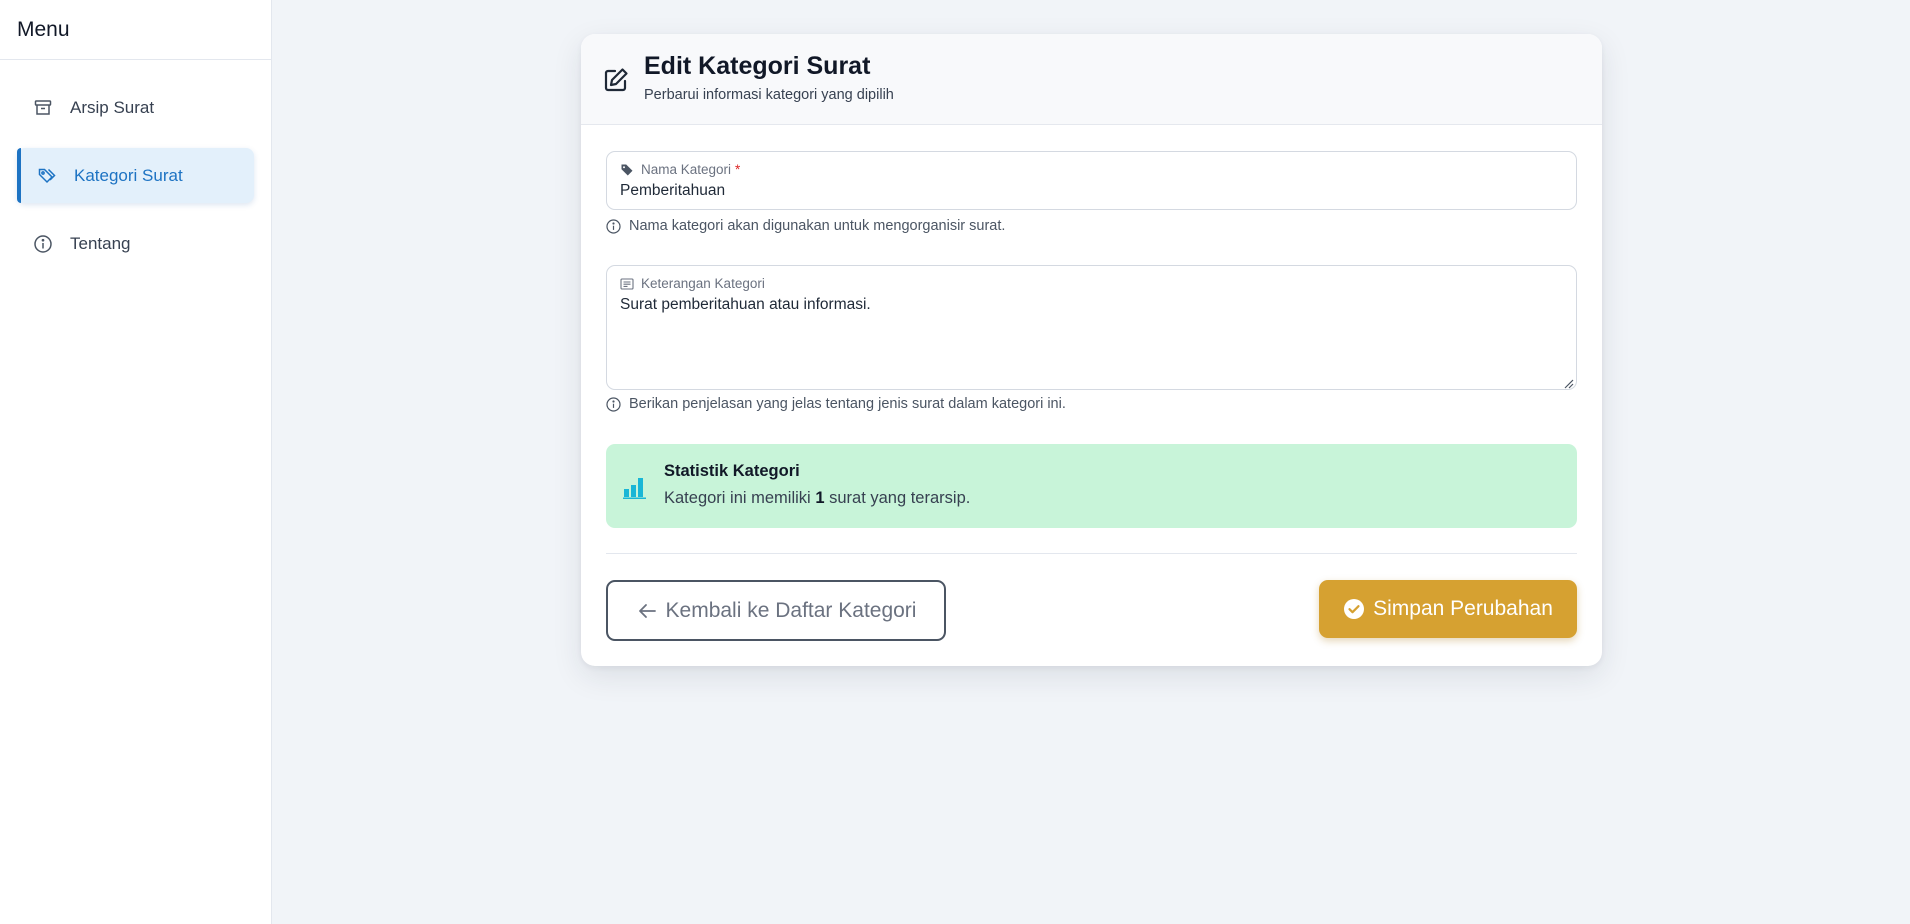 The image size is (1910, 924). I want to click on save-button-label: Simpan Perubahan, so click(1463, 608).